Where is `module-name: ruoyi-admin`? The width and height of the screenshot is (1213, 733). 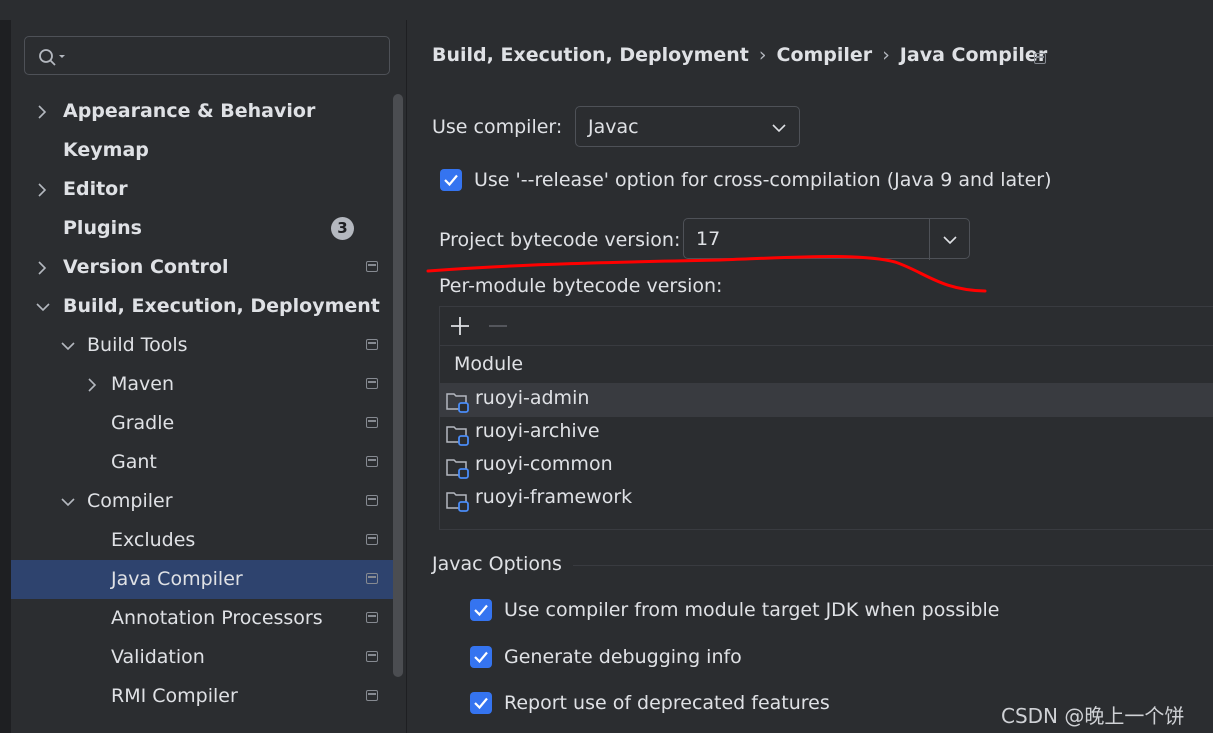
module-name: ruoyi-admin is located at coordinates (532, 398).